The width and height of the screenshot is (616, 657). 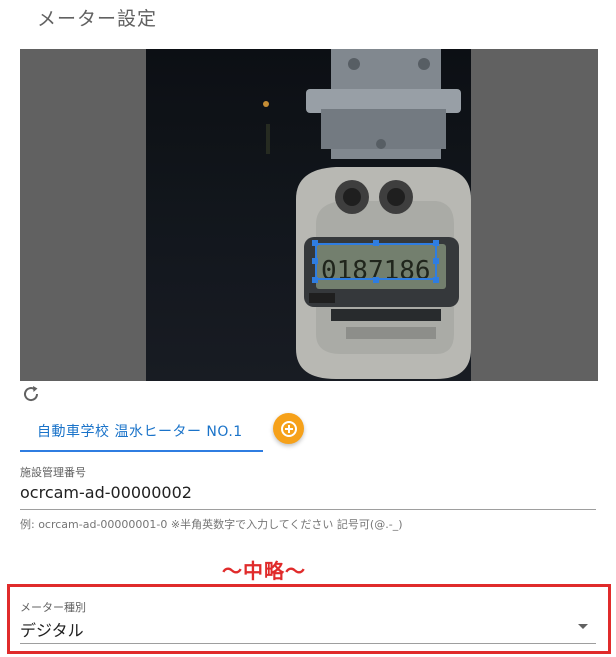 I want to click on roi-handle-left, so click(x=315, y=261).